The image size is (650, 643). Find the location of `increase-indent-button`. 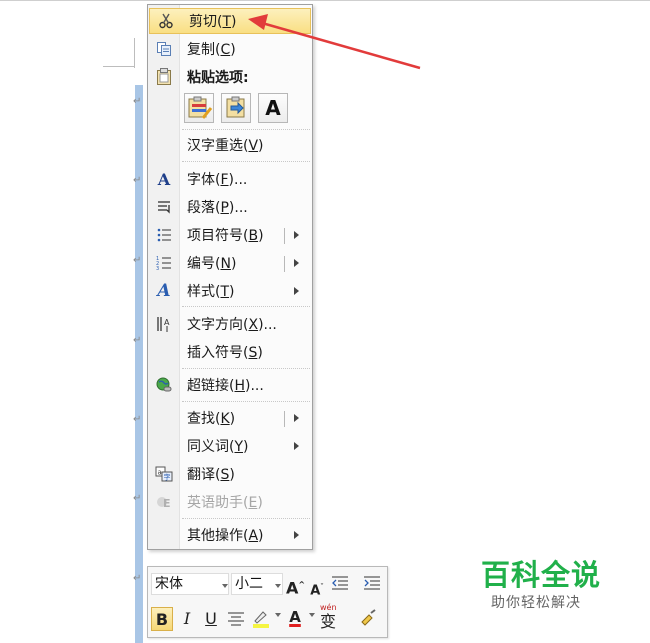

increase-indent-button is located at coordinates (372, 585).